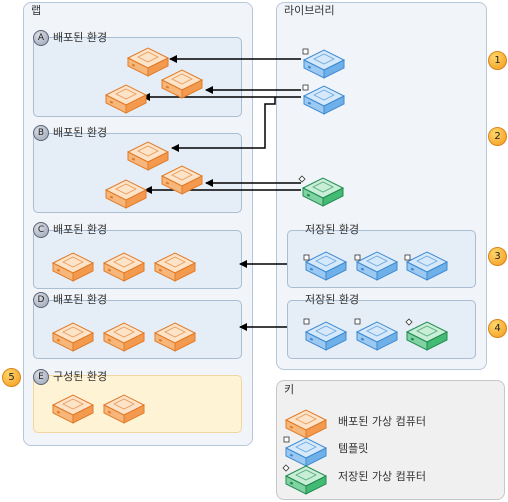  Describe the element at coordinates (223, 124) in the screenshot. I see `arrow-template2-to-b` at that location.